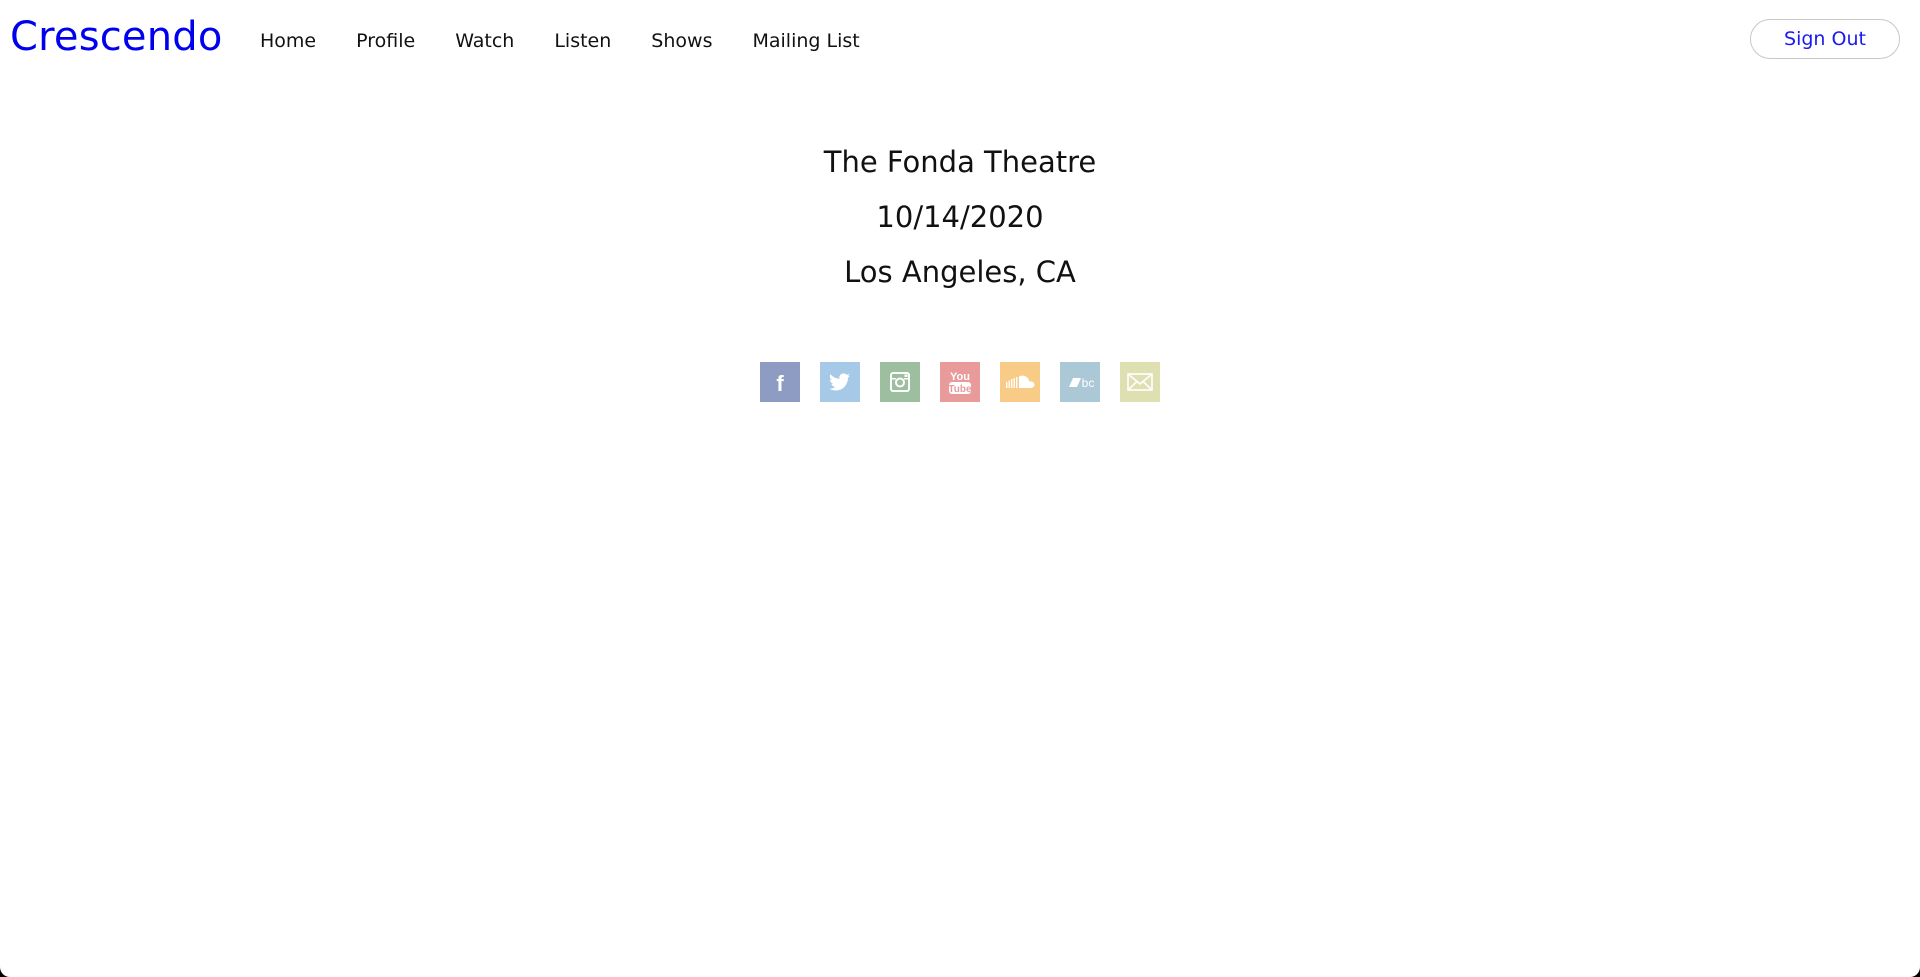  I want to click on facebook-icon: f, so click(780, 382).